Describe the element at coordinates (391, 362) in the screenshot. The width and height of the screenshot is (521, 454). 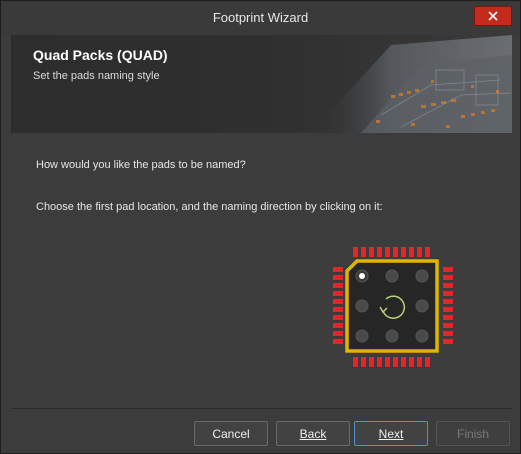
I see `bottom-pads` at that location.